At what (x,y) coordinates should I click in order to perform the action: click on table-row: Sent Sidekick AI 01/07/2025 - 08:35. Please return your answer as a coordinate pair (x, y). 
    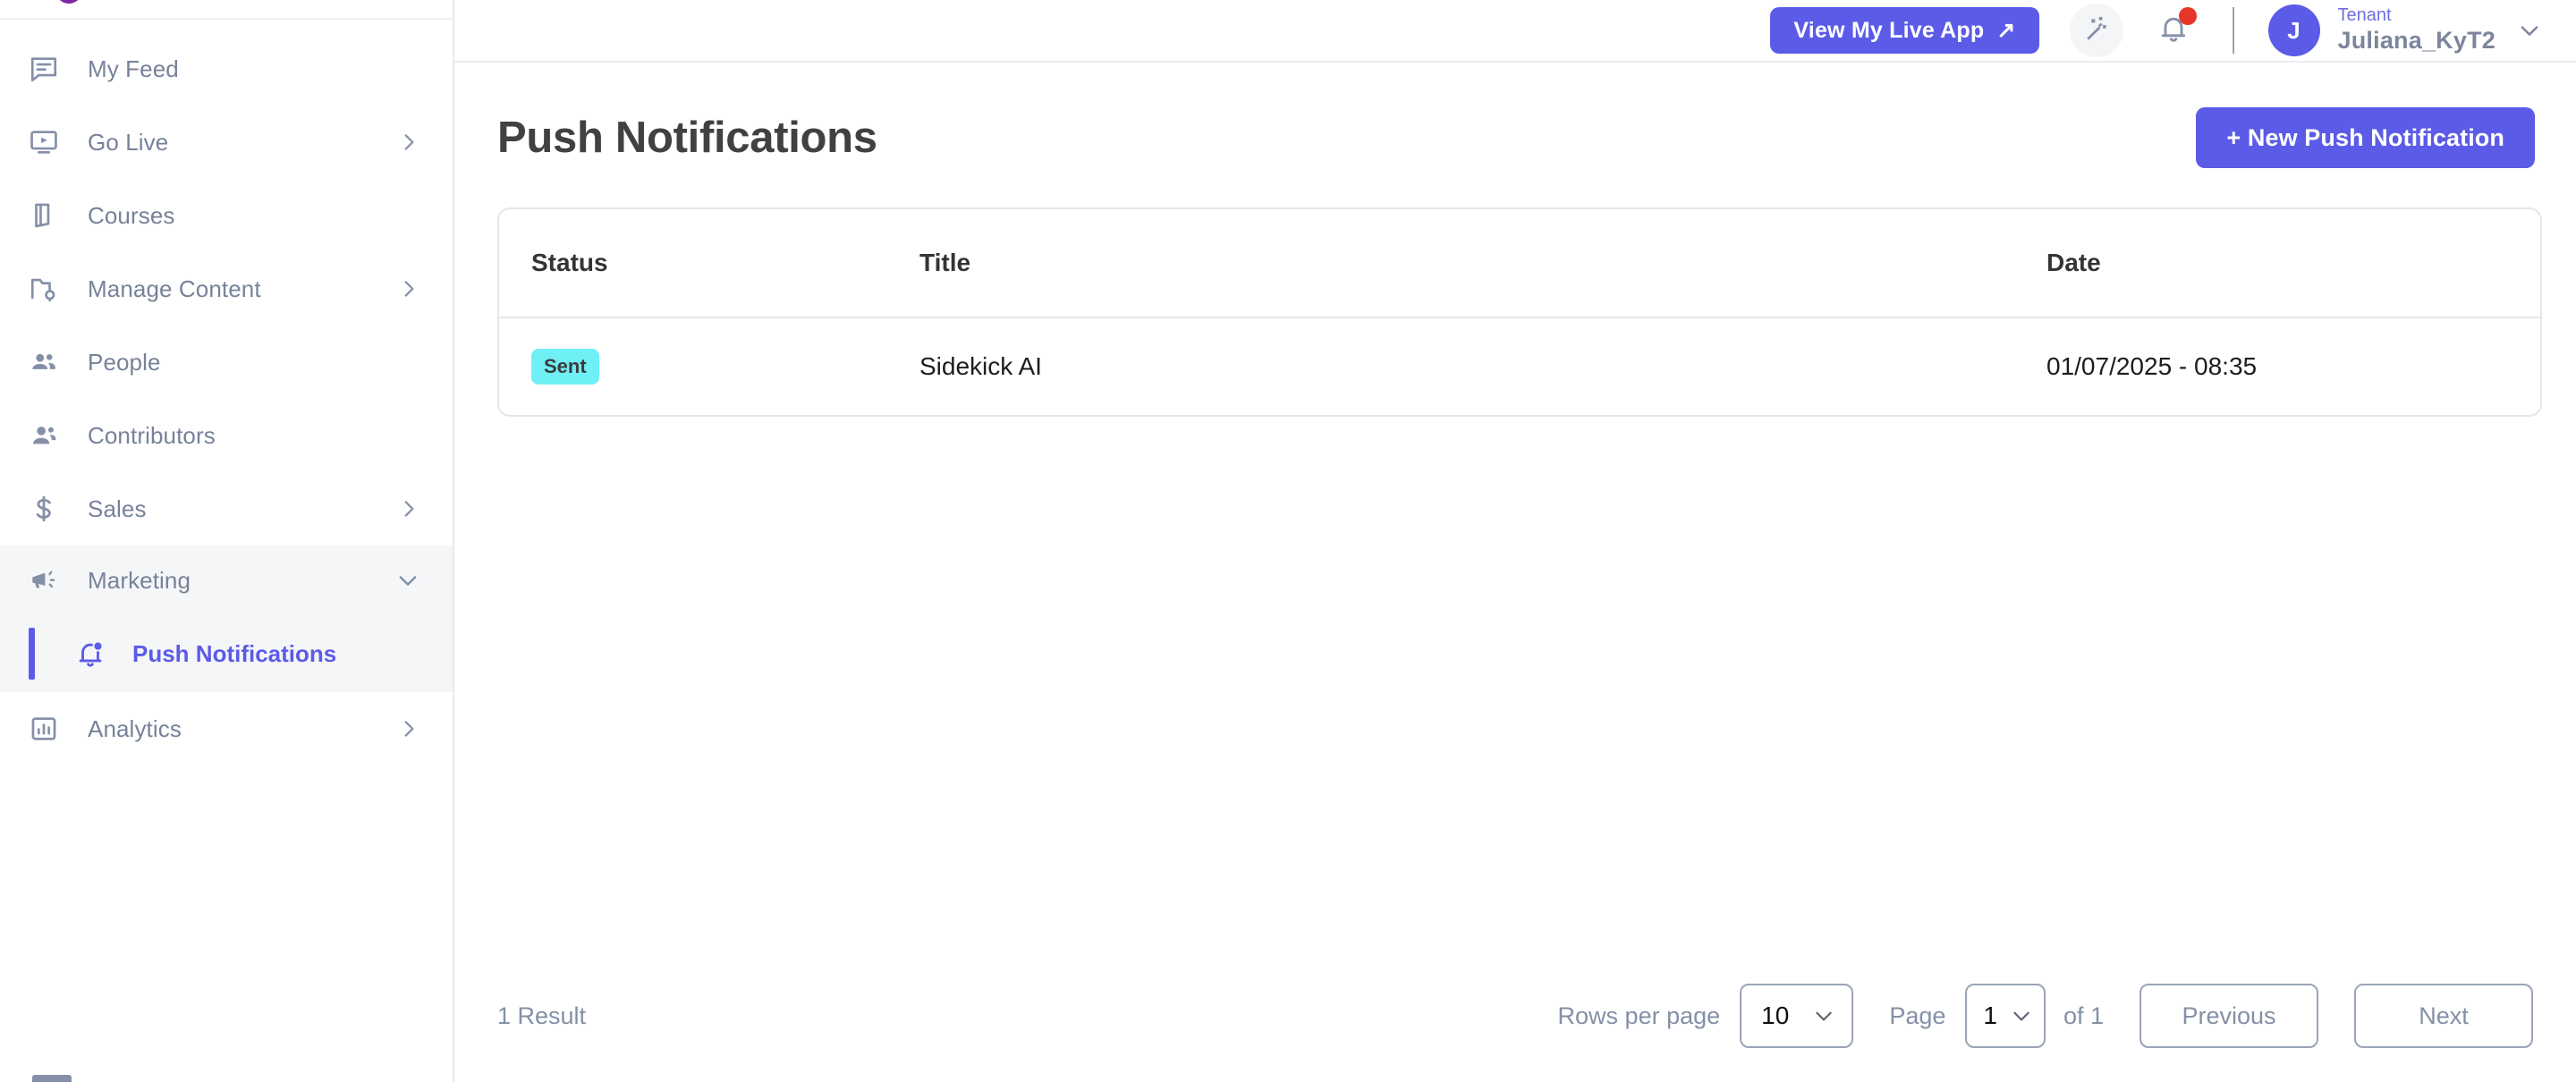
    Looking at the image, I should click on (1519, 366).